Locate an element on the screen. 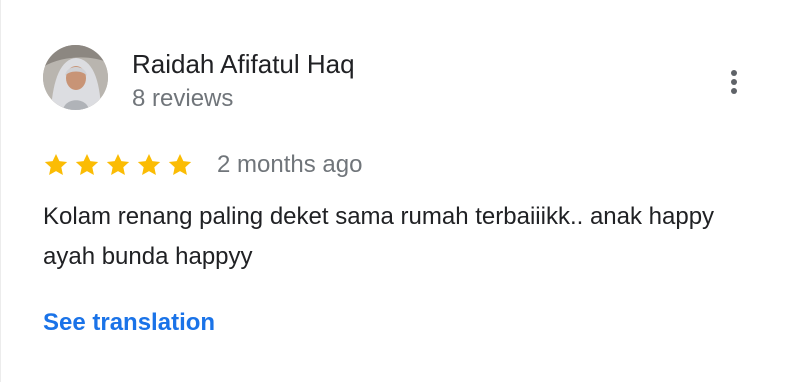 This screenshot has width=794, height=382. see-translation-link: See translation is located at coordinates (129, 323).